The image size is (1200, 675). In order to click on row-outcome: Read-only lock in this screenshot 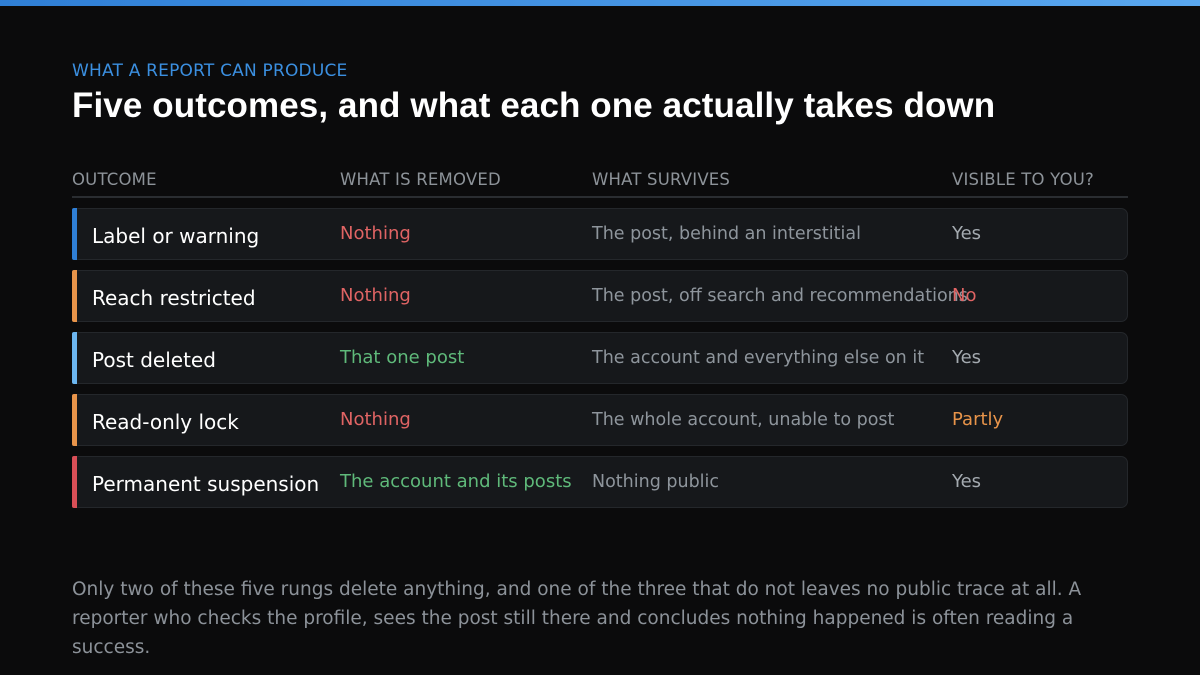, I will do `click(165, 422)`.